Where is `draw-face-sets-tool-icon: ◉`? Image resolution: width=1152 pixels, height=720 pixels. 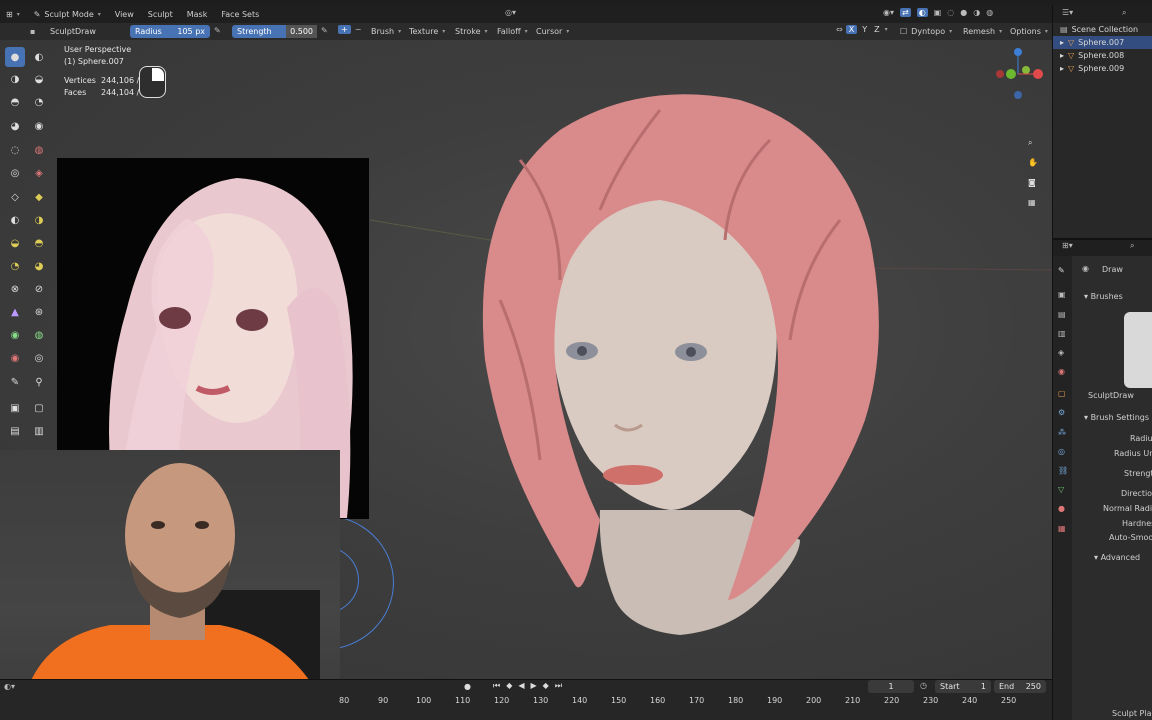 draw-face-sets-tool-icon: ◉ is located at coordinates (15, 358).